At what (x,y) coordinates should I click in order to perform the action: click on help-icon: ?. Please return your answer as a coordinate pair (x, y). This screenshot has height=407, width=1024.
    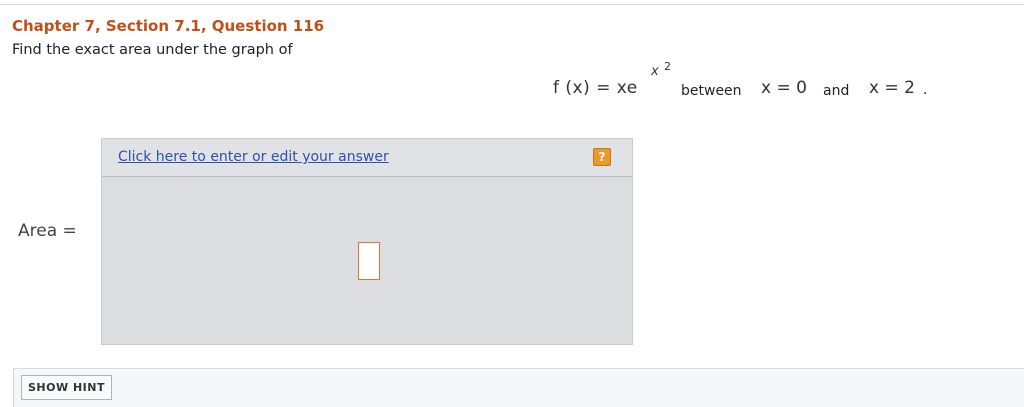
    Looking at the image, I should click on (602, 157).